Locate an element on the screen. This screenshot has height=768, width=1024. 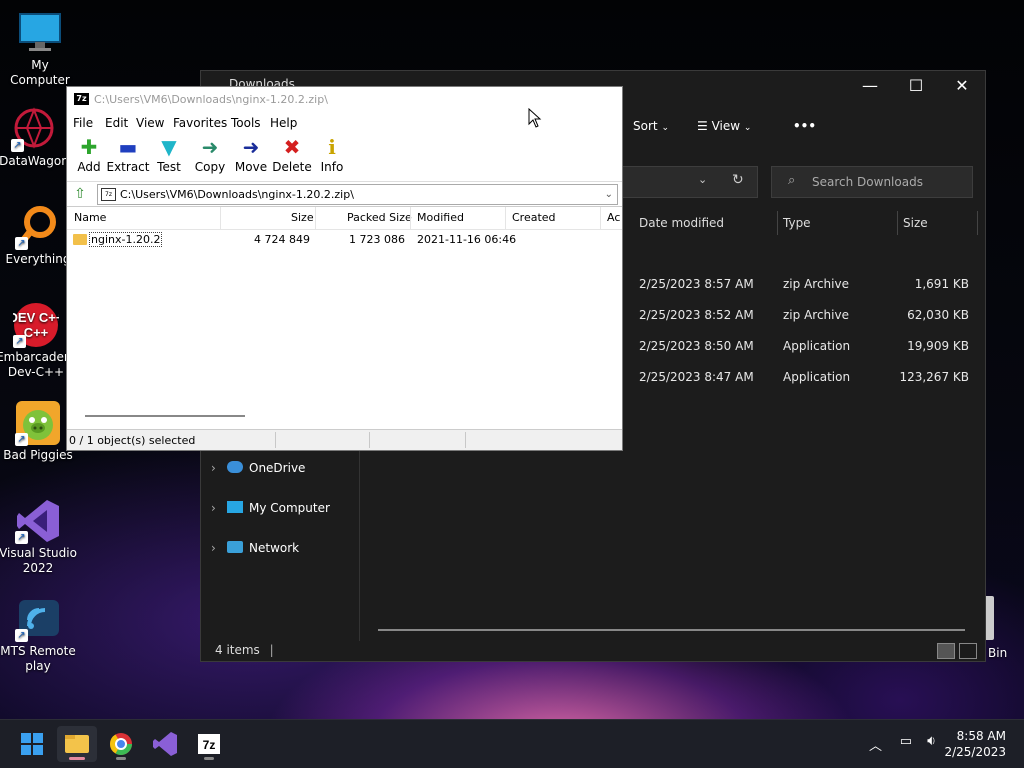
file-size: 62,030 KB is located at coordinates (938, 315).